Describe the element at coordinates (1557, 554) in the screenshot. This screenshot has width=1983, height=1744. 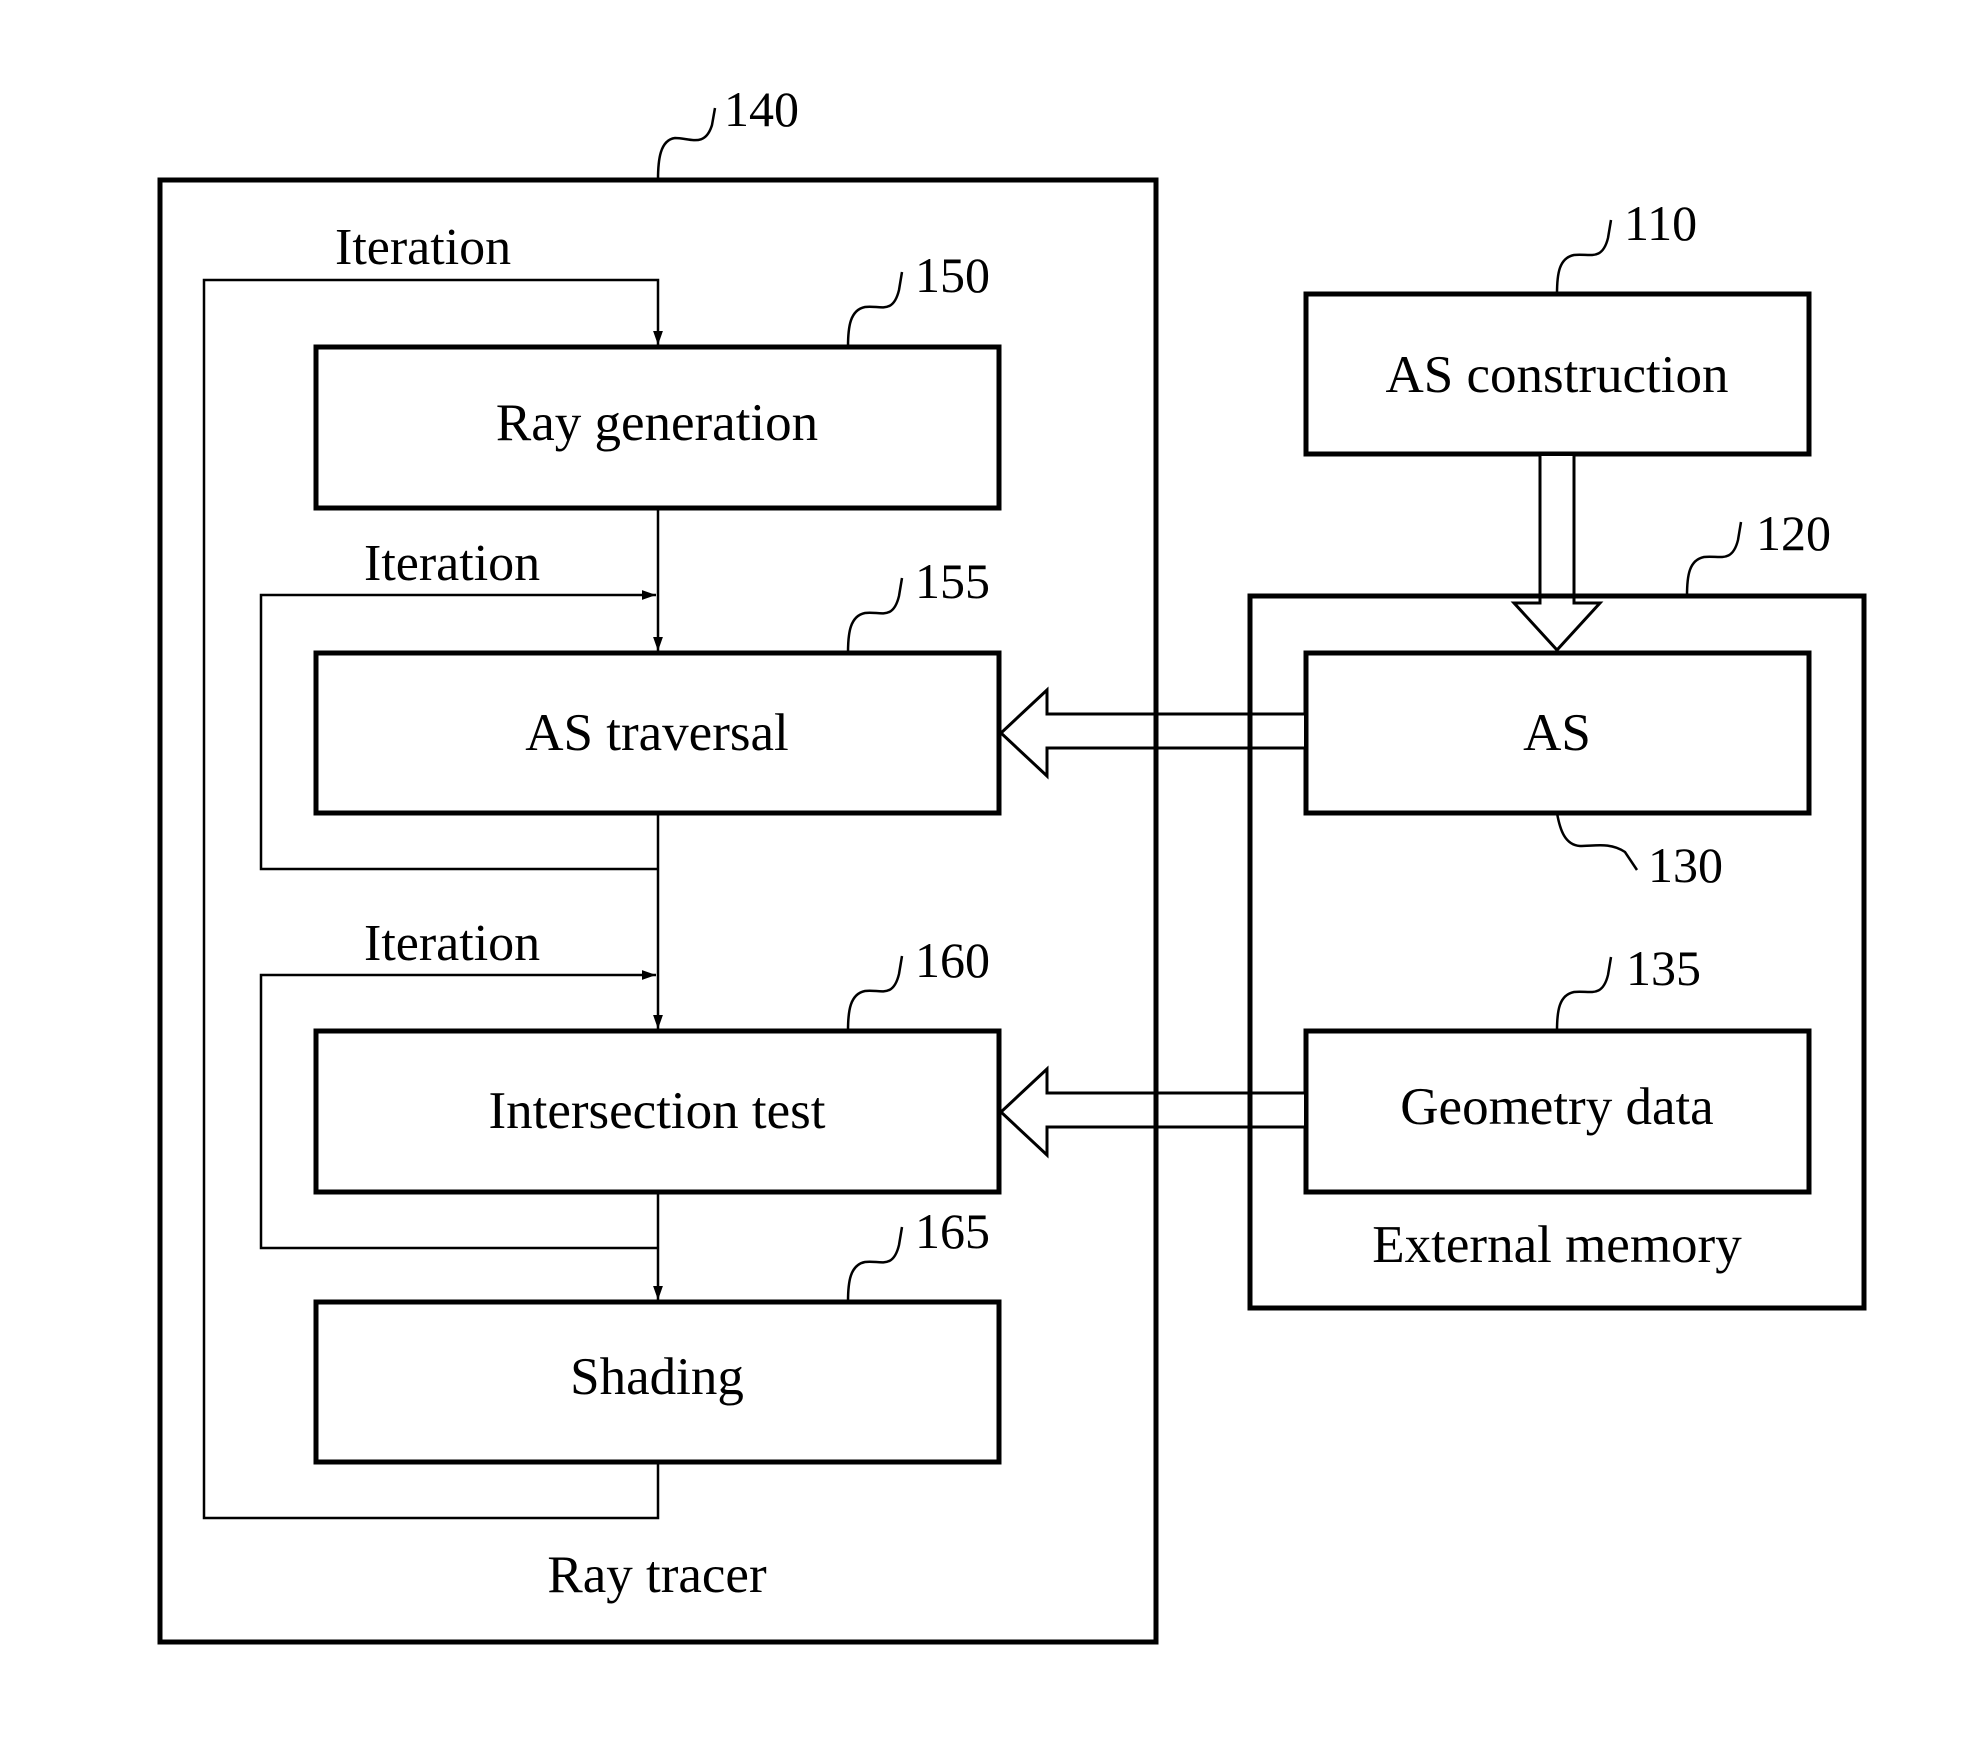
I see `hollow-arrow-construction-to-as` at that location.